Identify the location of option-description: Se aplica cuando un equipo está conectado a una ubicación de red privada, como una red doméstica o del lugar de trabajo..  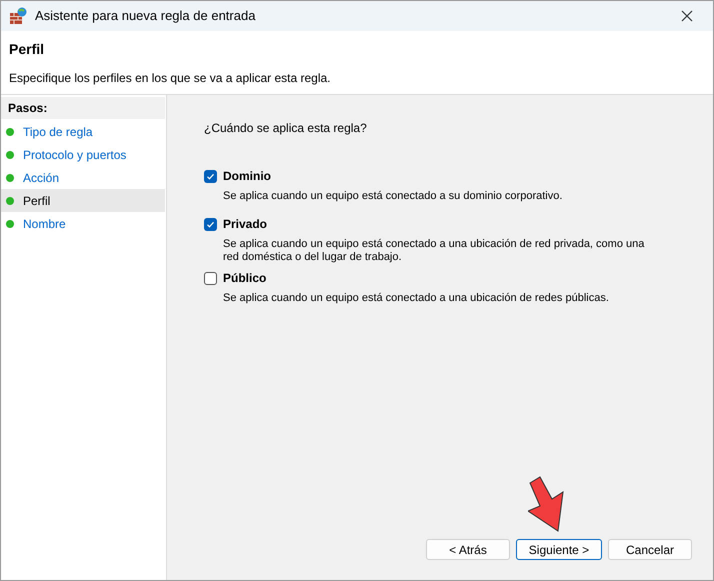
(434, 251).